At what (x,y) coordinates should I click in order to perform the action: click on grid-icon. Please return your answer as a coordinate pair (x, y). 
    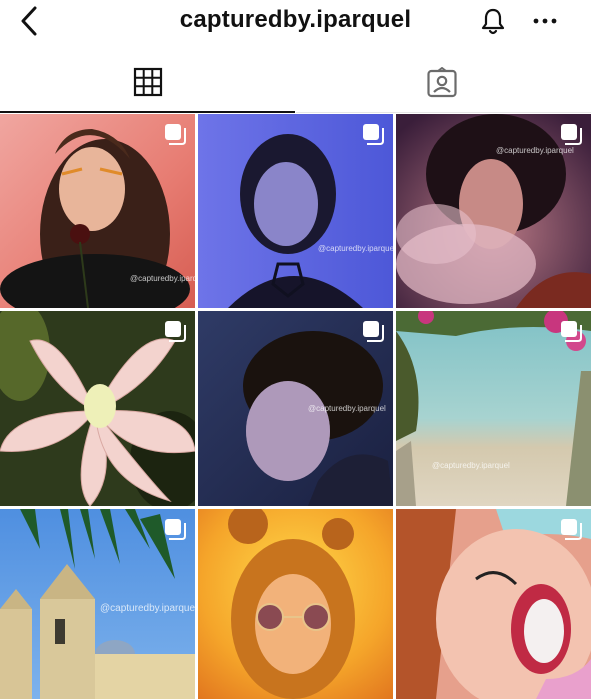
    Looking at the image, I should click on (148, 82).